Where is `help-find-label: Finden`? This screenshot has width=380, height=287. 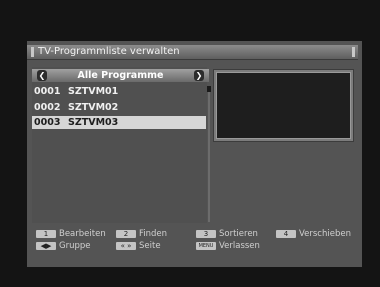 help-find-label: Finden is located at coordinates (153, 234).